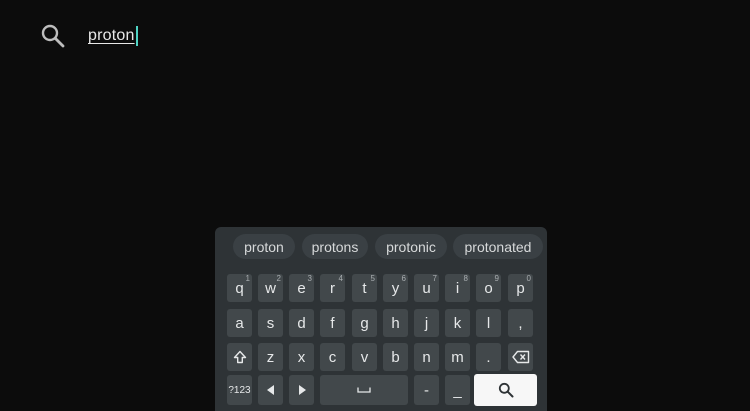  I want to click on key-label: o, so click(488, 288).